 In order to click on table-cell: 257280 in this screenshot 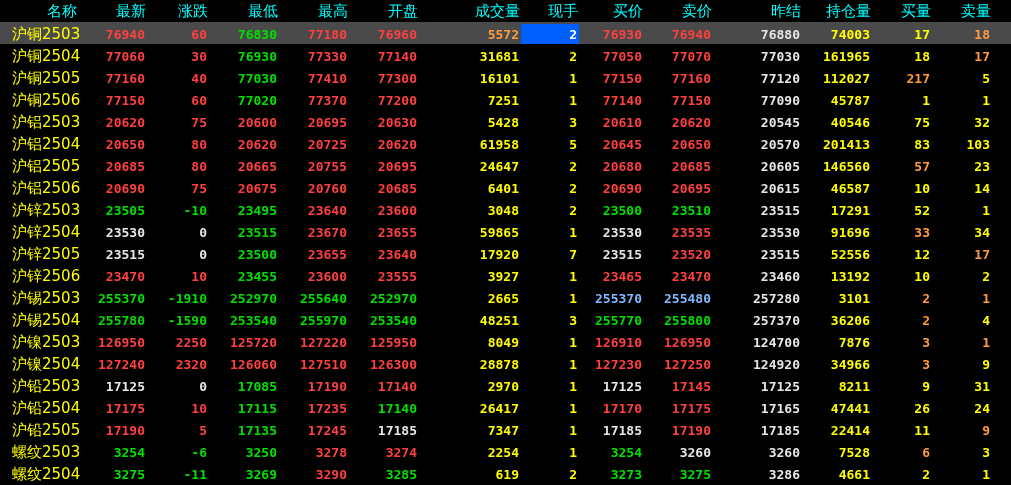, I will do `click(776, 298)`.